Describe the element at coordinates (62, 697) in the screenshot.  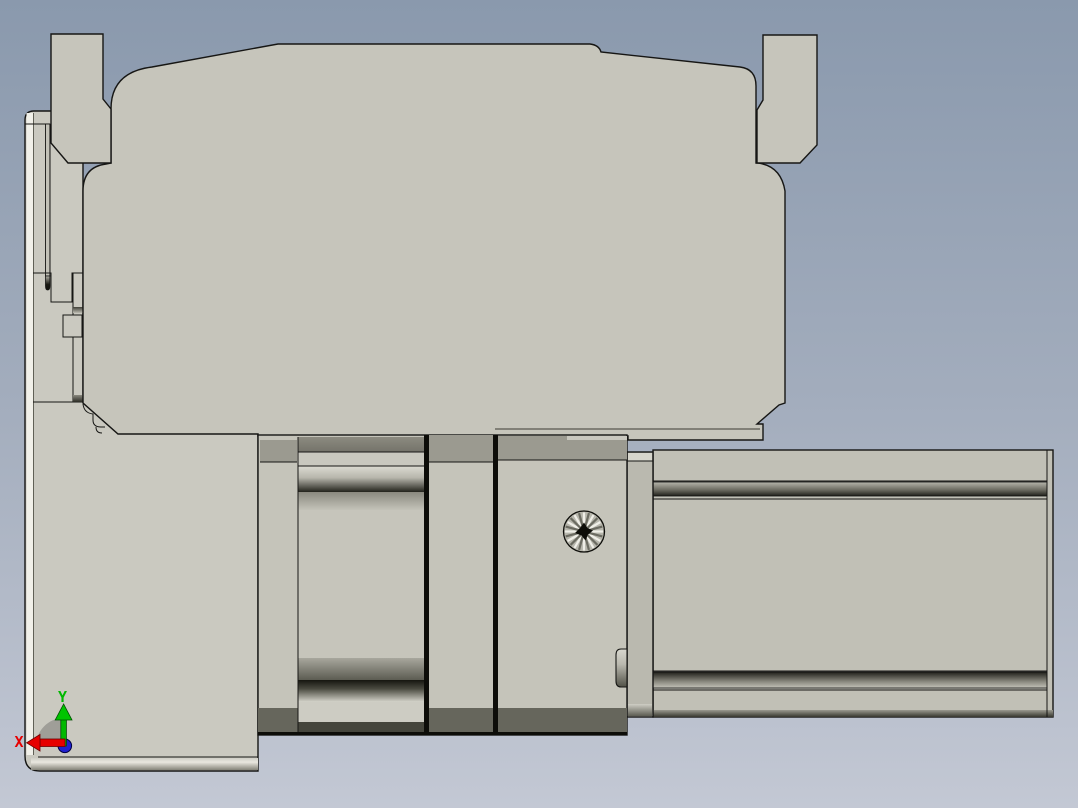
I see `y-axis-label: Y` at that location.